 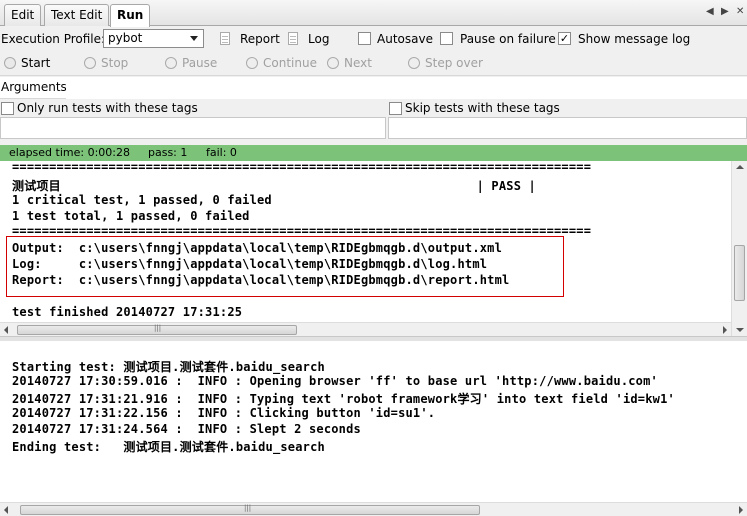 I want to click on step-over-label: Step over, so click(x=454, y=63).